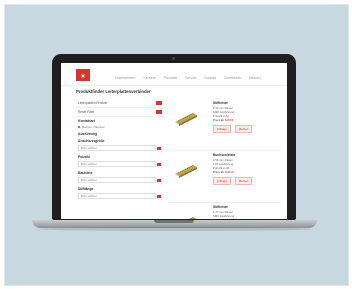 The image size is (352, 289). What do you see at coordinates (174, 85) in the screenshot?
I see `header-divider` at bounding box center [174, 85].